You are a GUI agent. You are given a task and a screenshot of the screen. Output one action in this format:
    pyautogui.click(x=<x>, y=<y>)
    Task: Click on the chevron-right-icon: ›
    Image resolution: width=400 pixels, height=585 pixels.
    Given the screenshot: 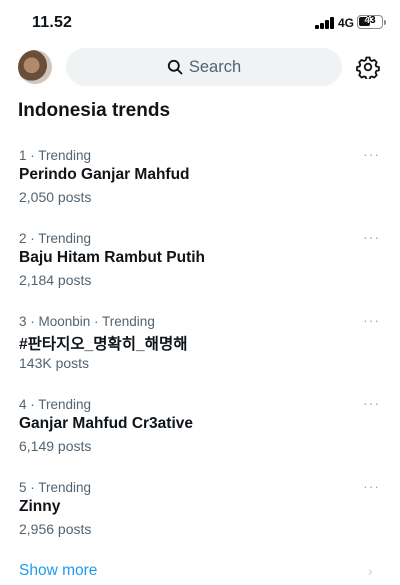 What is the action you would take?
    pyautogui.click(x=370, y=571)
    